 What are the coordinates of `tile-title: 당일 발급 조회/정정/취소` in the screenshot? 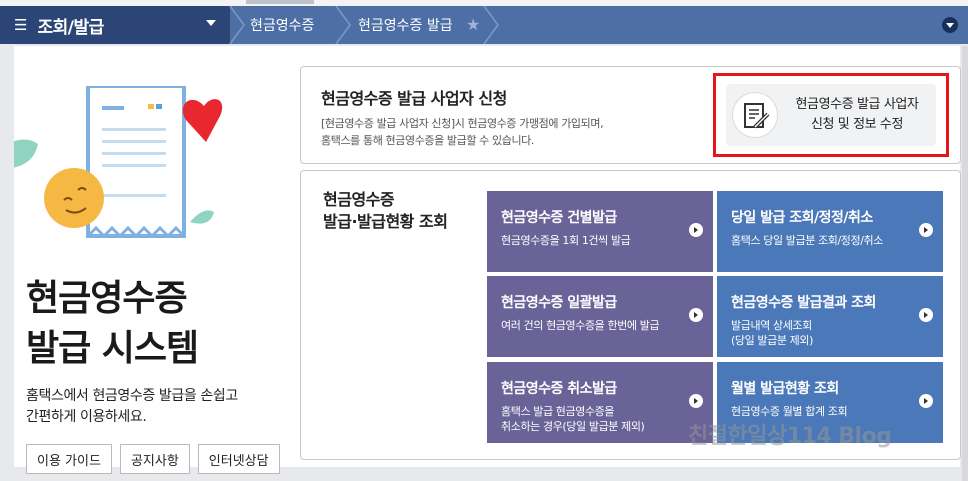 It's located at (802, 218).